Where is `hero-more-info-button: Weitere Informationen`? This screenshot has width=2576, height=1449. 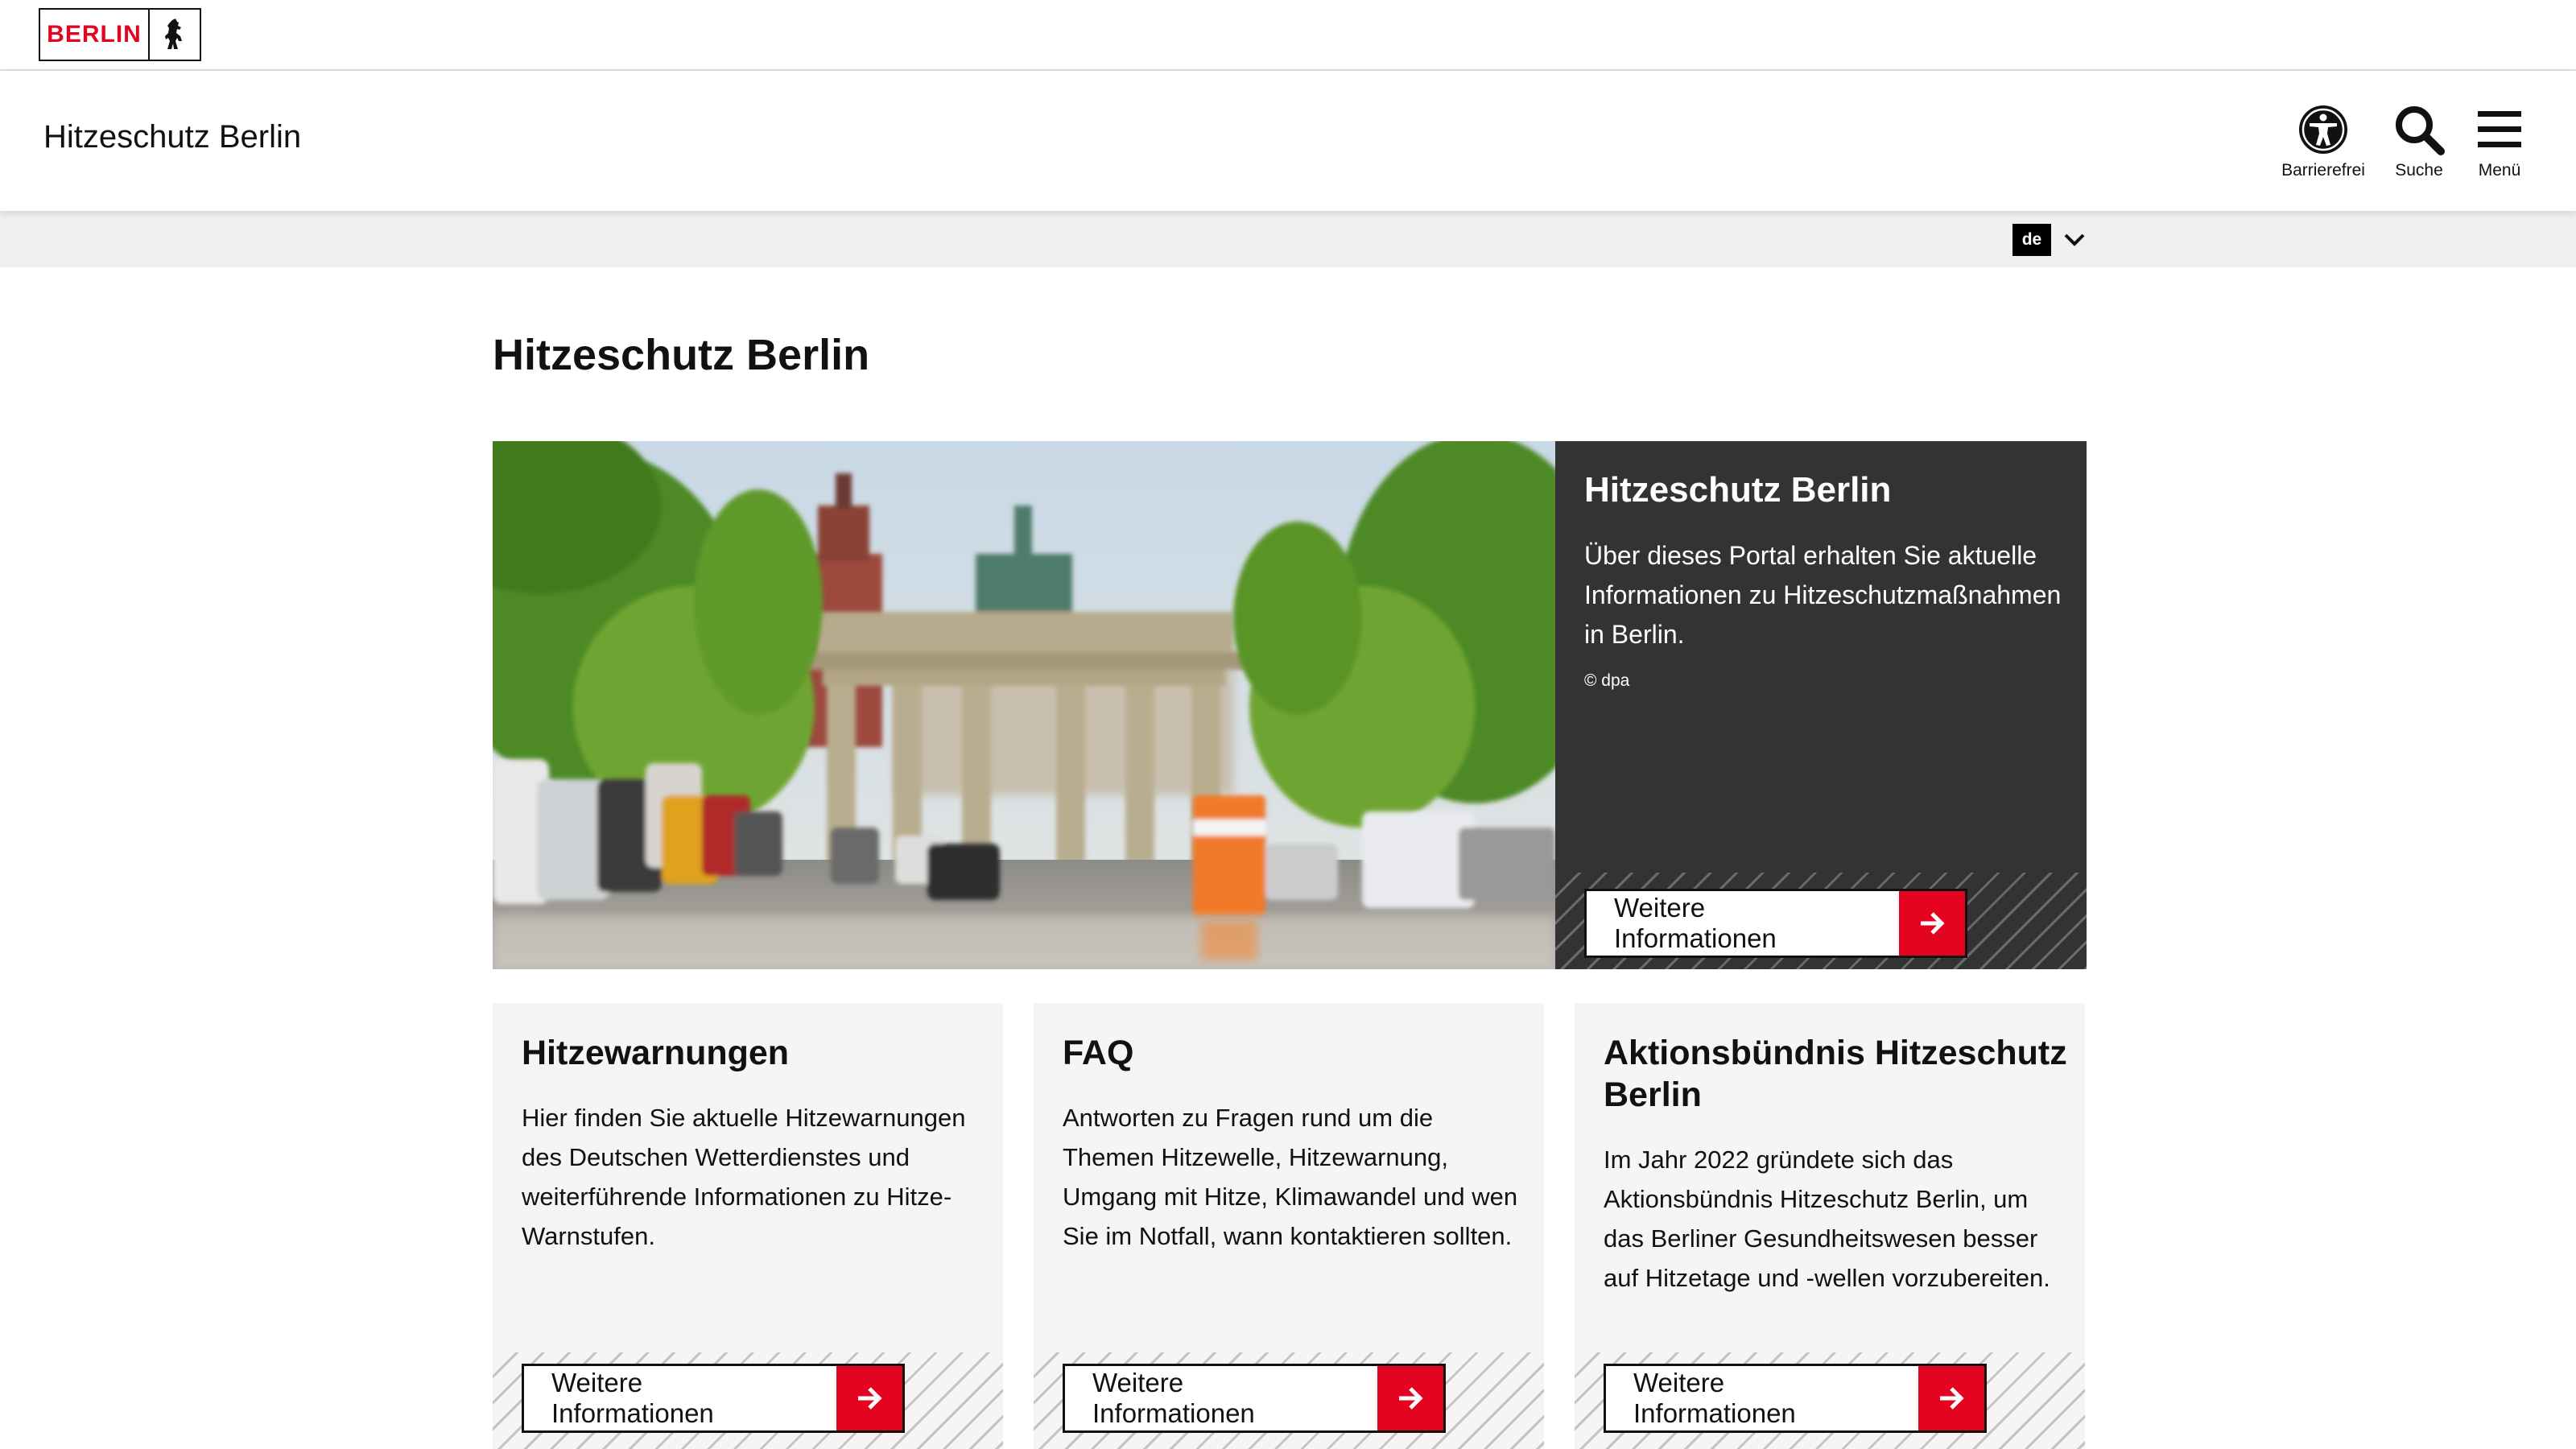
hero-more-info-button: Weitere Informationen is located at coordinates (1775, 924).